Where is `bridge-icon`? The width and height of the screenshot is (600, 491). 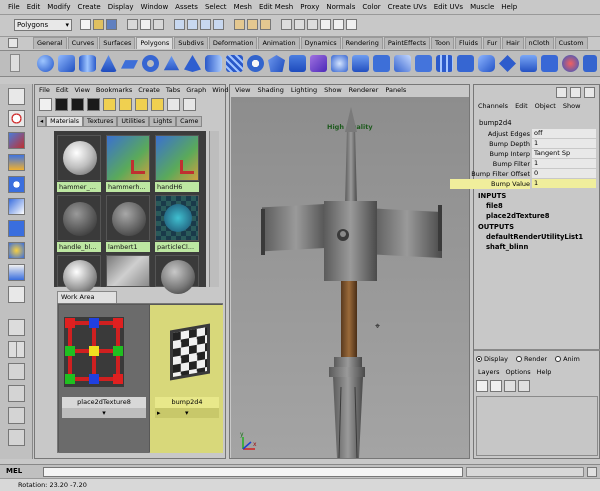
bridge-icon is located at coordinates (381, 63).